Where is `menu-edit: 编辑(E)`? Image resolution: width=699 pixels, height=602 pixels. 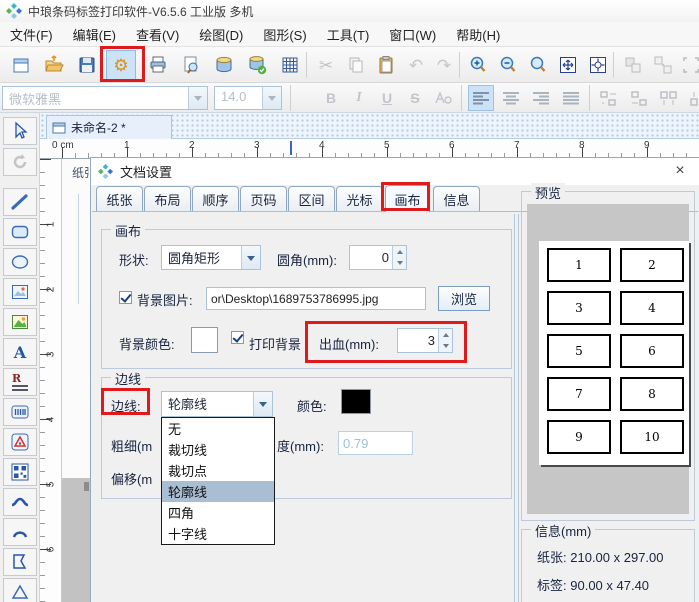 menu-edit: 编辑(E) is located at coordinates (94, 34).